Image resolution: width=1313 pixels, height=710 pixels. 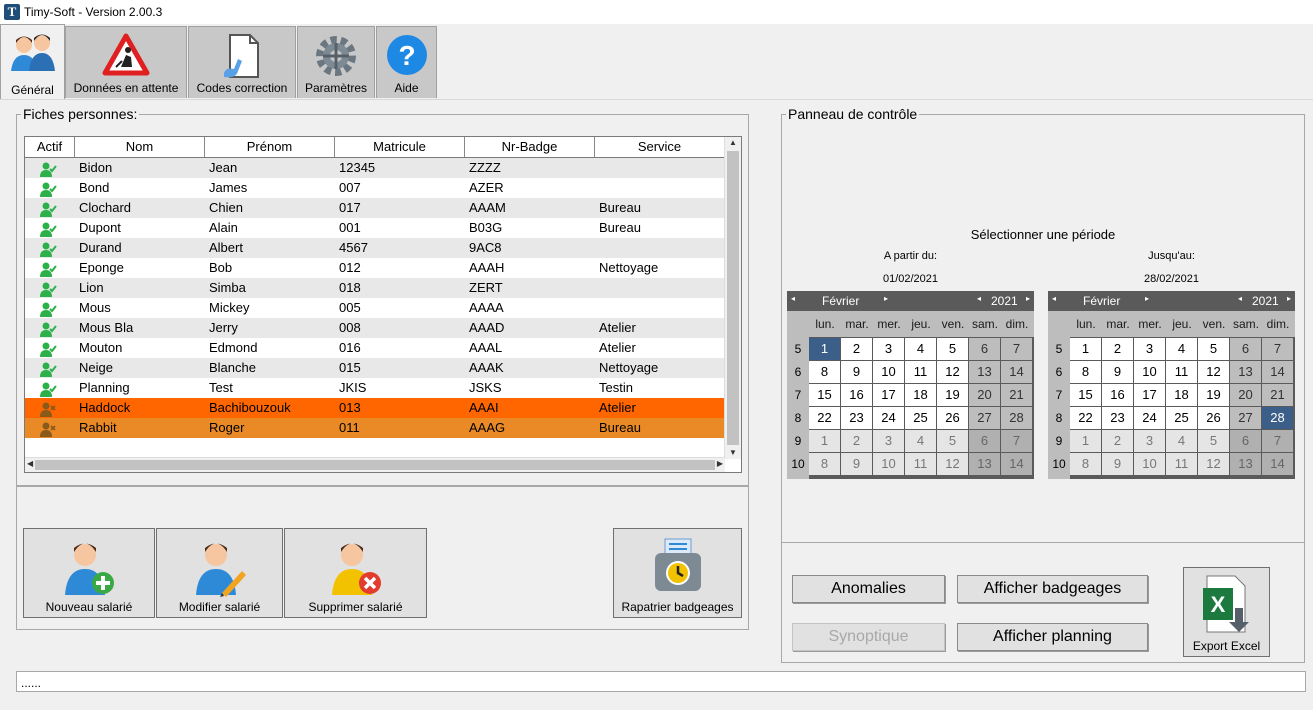 What do you see at coordinates (660, 147) in the screenshot?
I see `column-header-service: Service` at bounding box center [660, 147].